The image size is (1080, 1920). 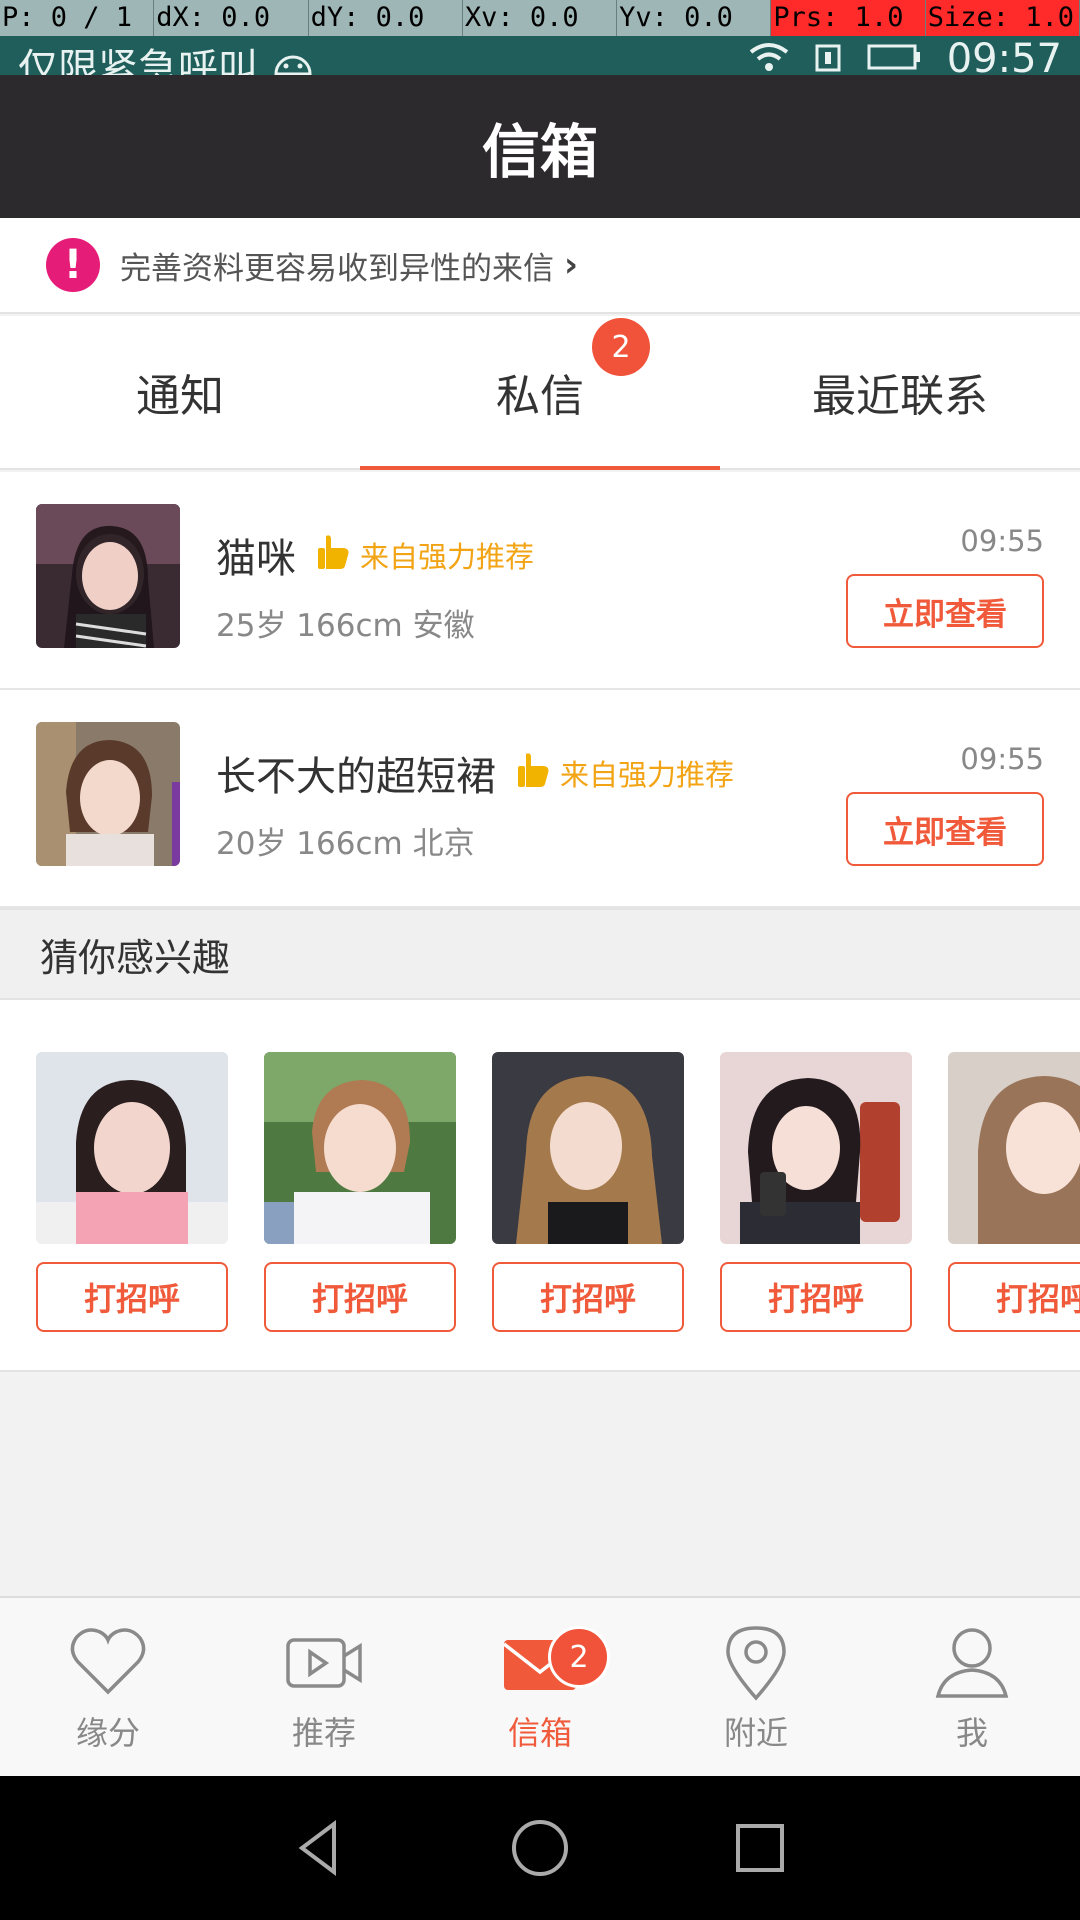 I want to click on tab-label: 最近联系, so click(x=900, y=396).